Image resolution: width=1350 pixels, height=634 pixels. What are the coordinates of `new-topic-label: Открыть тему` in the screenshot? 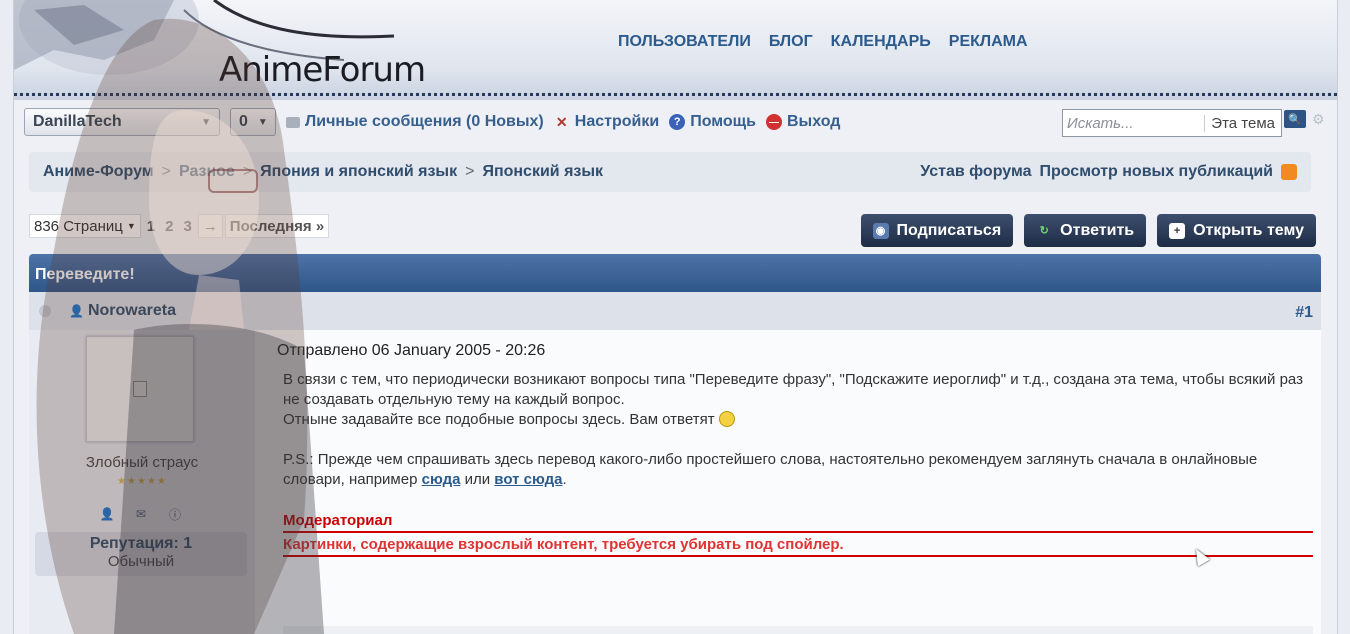 It's located at (1248, 230).